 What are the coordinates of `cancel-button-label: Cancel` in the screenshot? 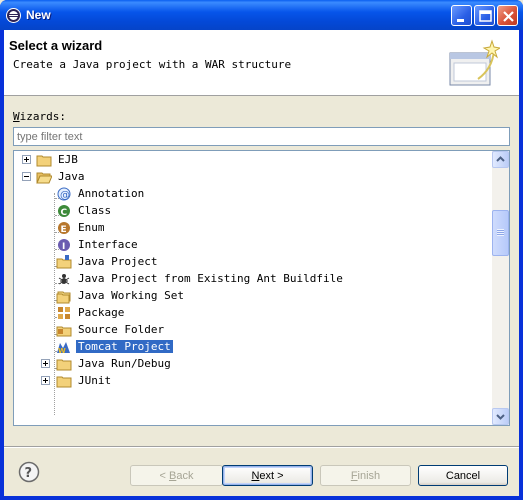 It's located at (463, 475).